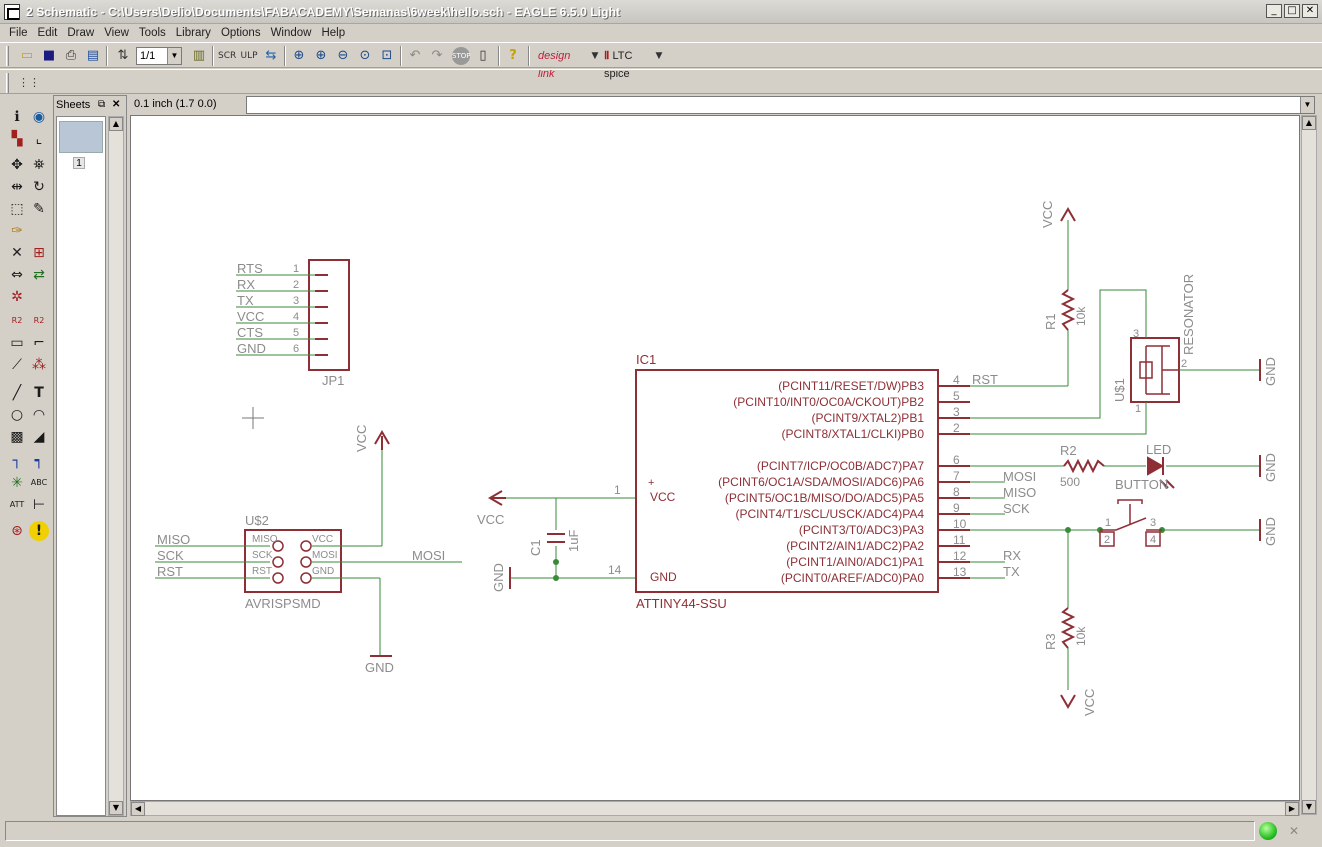 Image resolution: width=1322 pixels, height=847 pixels. Describe the element at coordinates (93, 56) in the screenshot. I see `cam-processor-icon: ▤` at that location.